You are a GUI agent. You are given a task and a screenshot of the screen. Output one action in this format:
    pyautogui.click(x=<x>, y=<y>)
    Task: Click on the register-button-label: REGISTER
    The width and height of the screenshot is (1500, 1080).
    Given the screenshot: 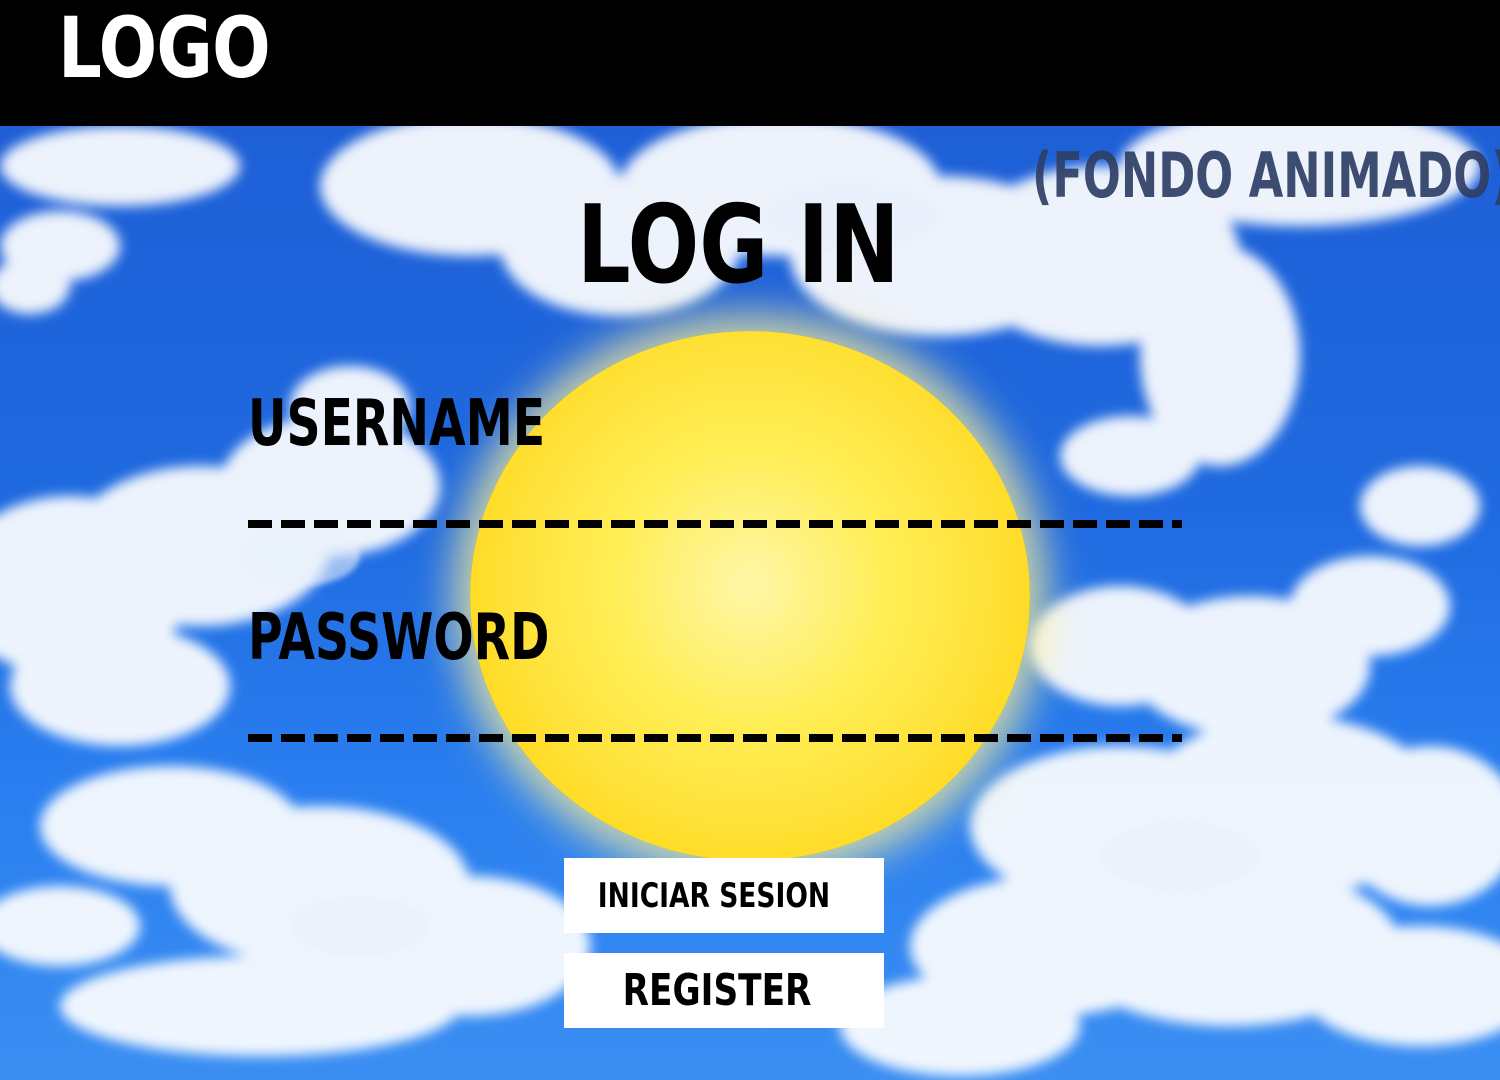 What is the action you would take?
    pyautogui.click(x=717, y=990)
    